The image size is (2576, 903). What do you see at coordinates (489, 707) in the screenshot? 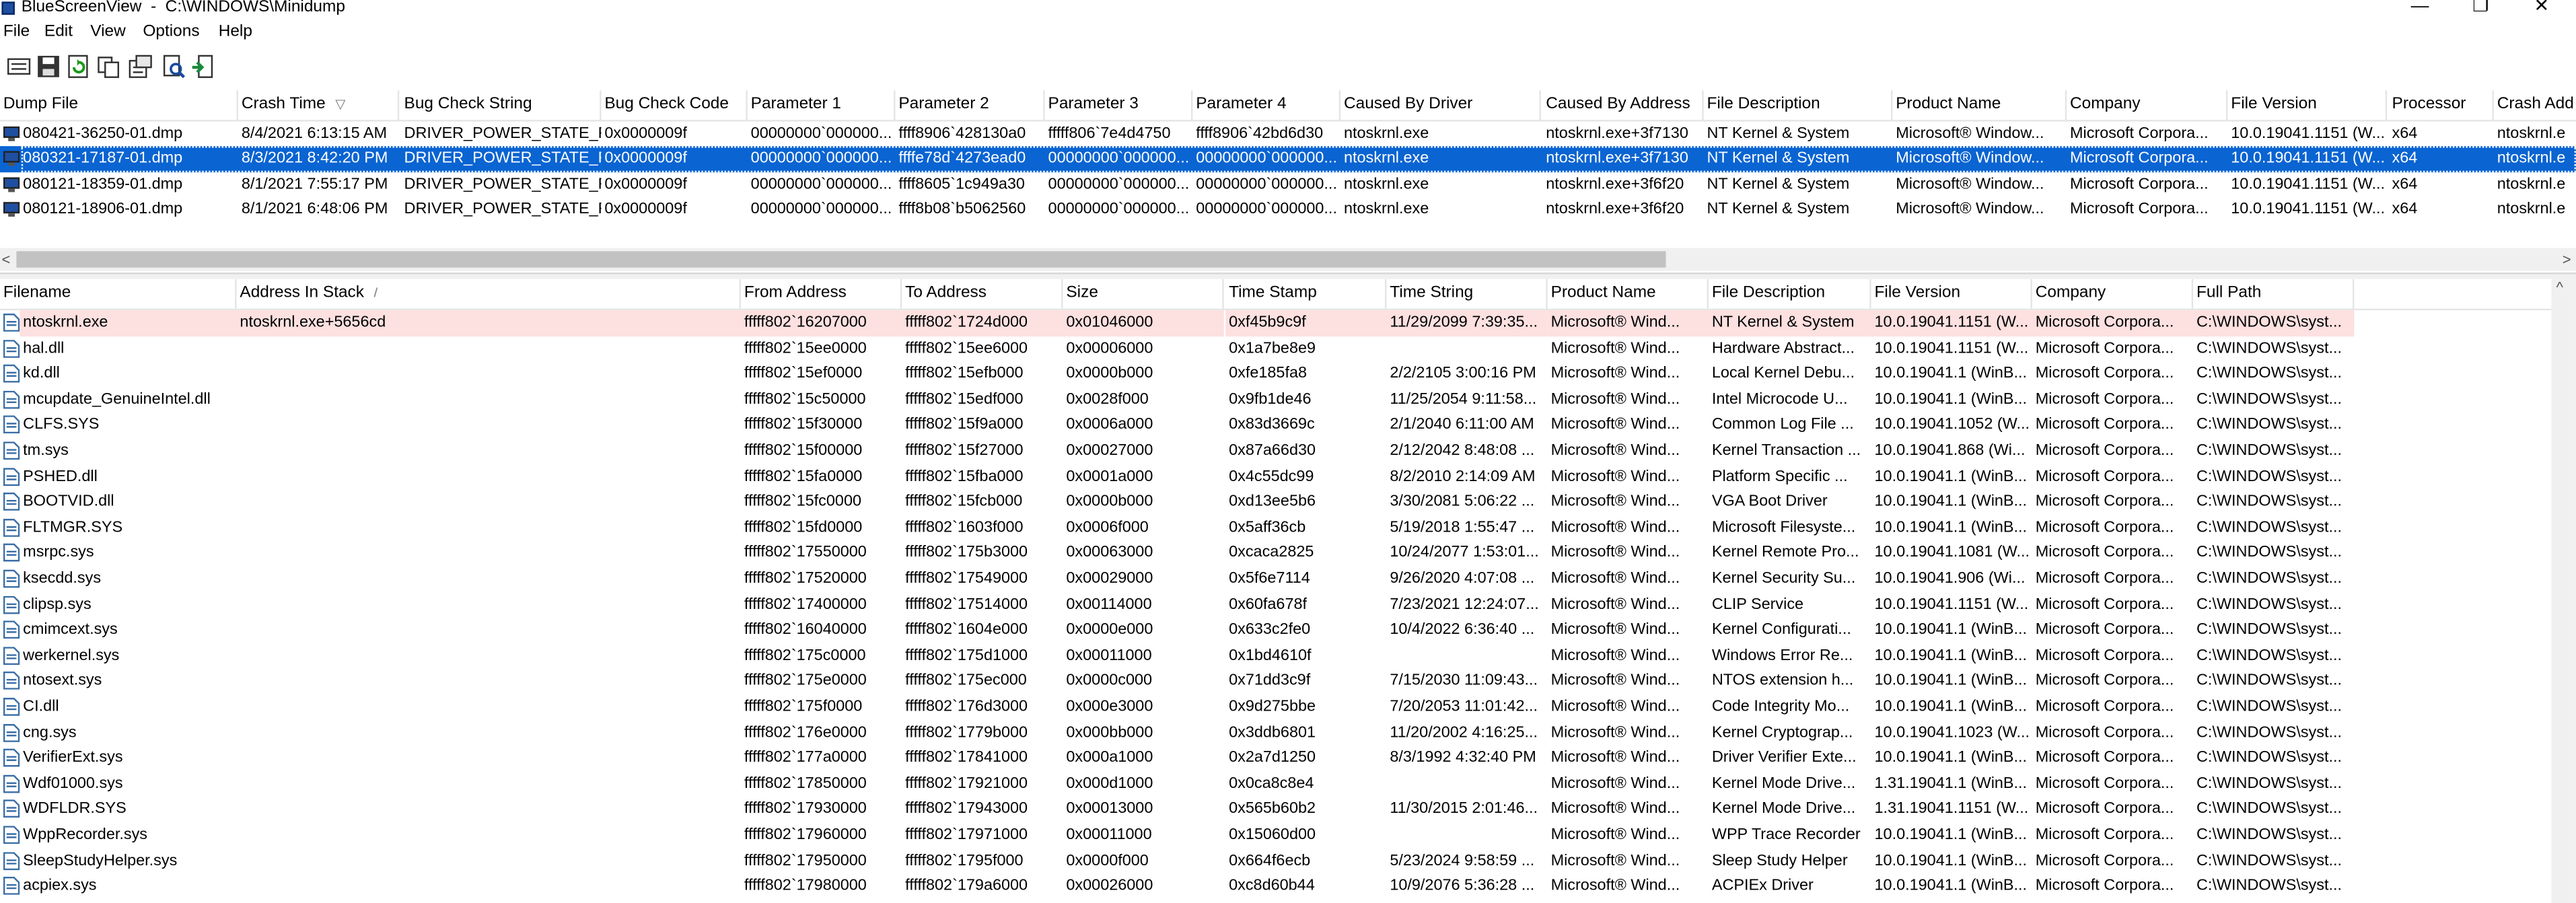
I see `cell-address-in-stack` at bounding box center [489, 707].